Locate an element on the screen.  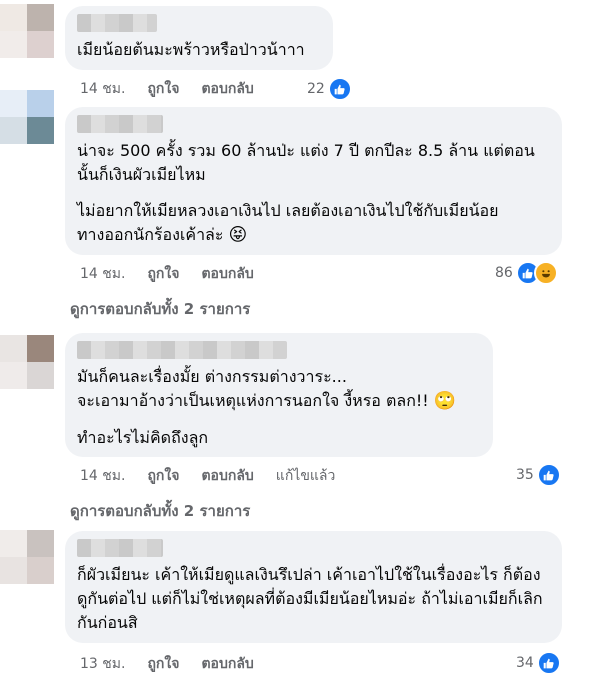
reaction-count: 34 is located at coordinates (538, 663).